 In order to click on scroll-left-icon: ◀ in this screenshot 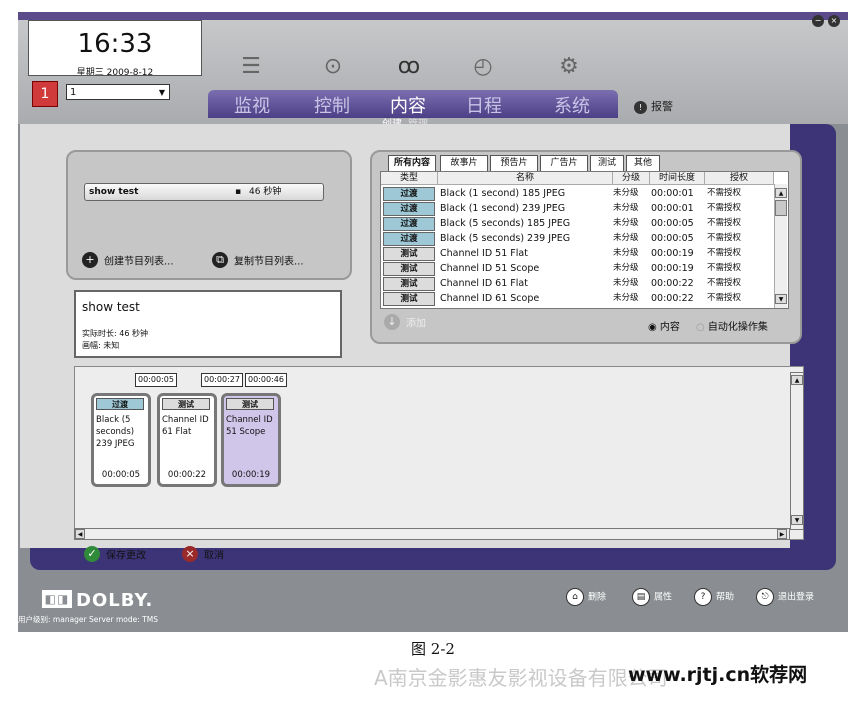, I will do `click(80, 534)`.